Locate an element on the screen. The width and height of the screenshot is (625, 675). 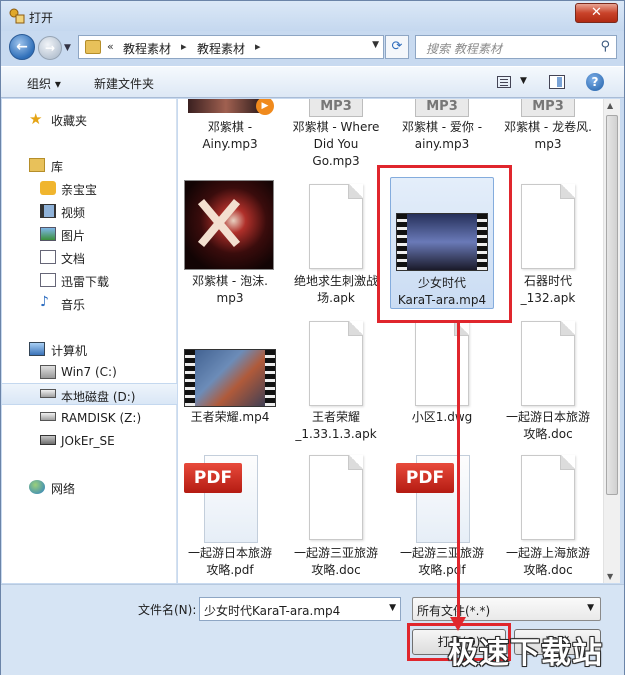
command-bar: 组织 ▾ 新建文件夹 ▼ ? is located at coordinates (312, 82).